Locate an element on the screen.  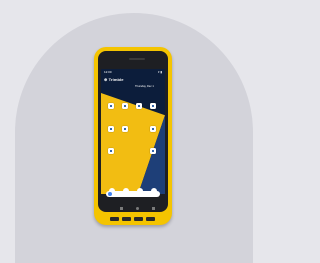
brand-logo: ⊕ Trimble is located at coordinates (114, 79).